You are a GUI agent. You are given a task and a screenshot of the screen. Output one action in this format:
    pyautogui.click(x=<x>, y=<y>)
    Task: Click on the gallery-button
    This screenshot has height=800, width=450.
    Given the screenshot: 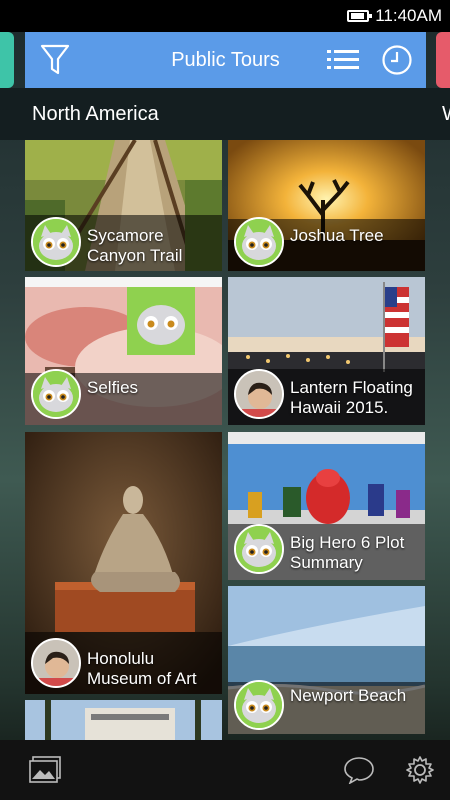 What is the action you would take?
    pyautogui.click(x=45, y=770)
    